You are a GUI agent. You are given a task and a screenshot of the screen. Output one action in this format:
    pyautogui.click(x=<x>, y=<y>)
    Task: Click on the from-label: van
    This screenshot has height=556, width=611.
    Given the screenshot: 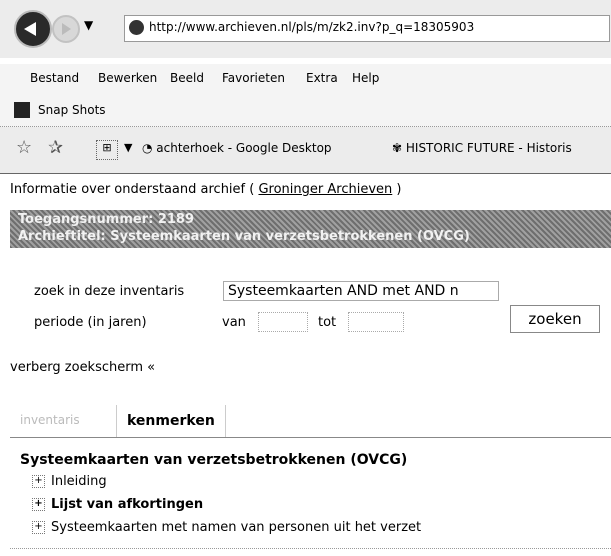 What is the action you would take?
    pyautogui.click(x=234, y=322)
    